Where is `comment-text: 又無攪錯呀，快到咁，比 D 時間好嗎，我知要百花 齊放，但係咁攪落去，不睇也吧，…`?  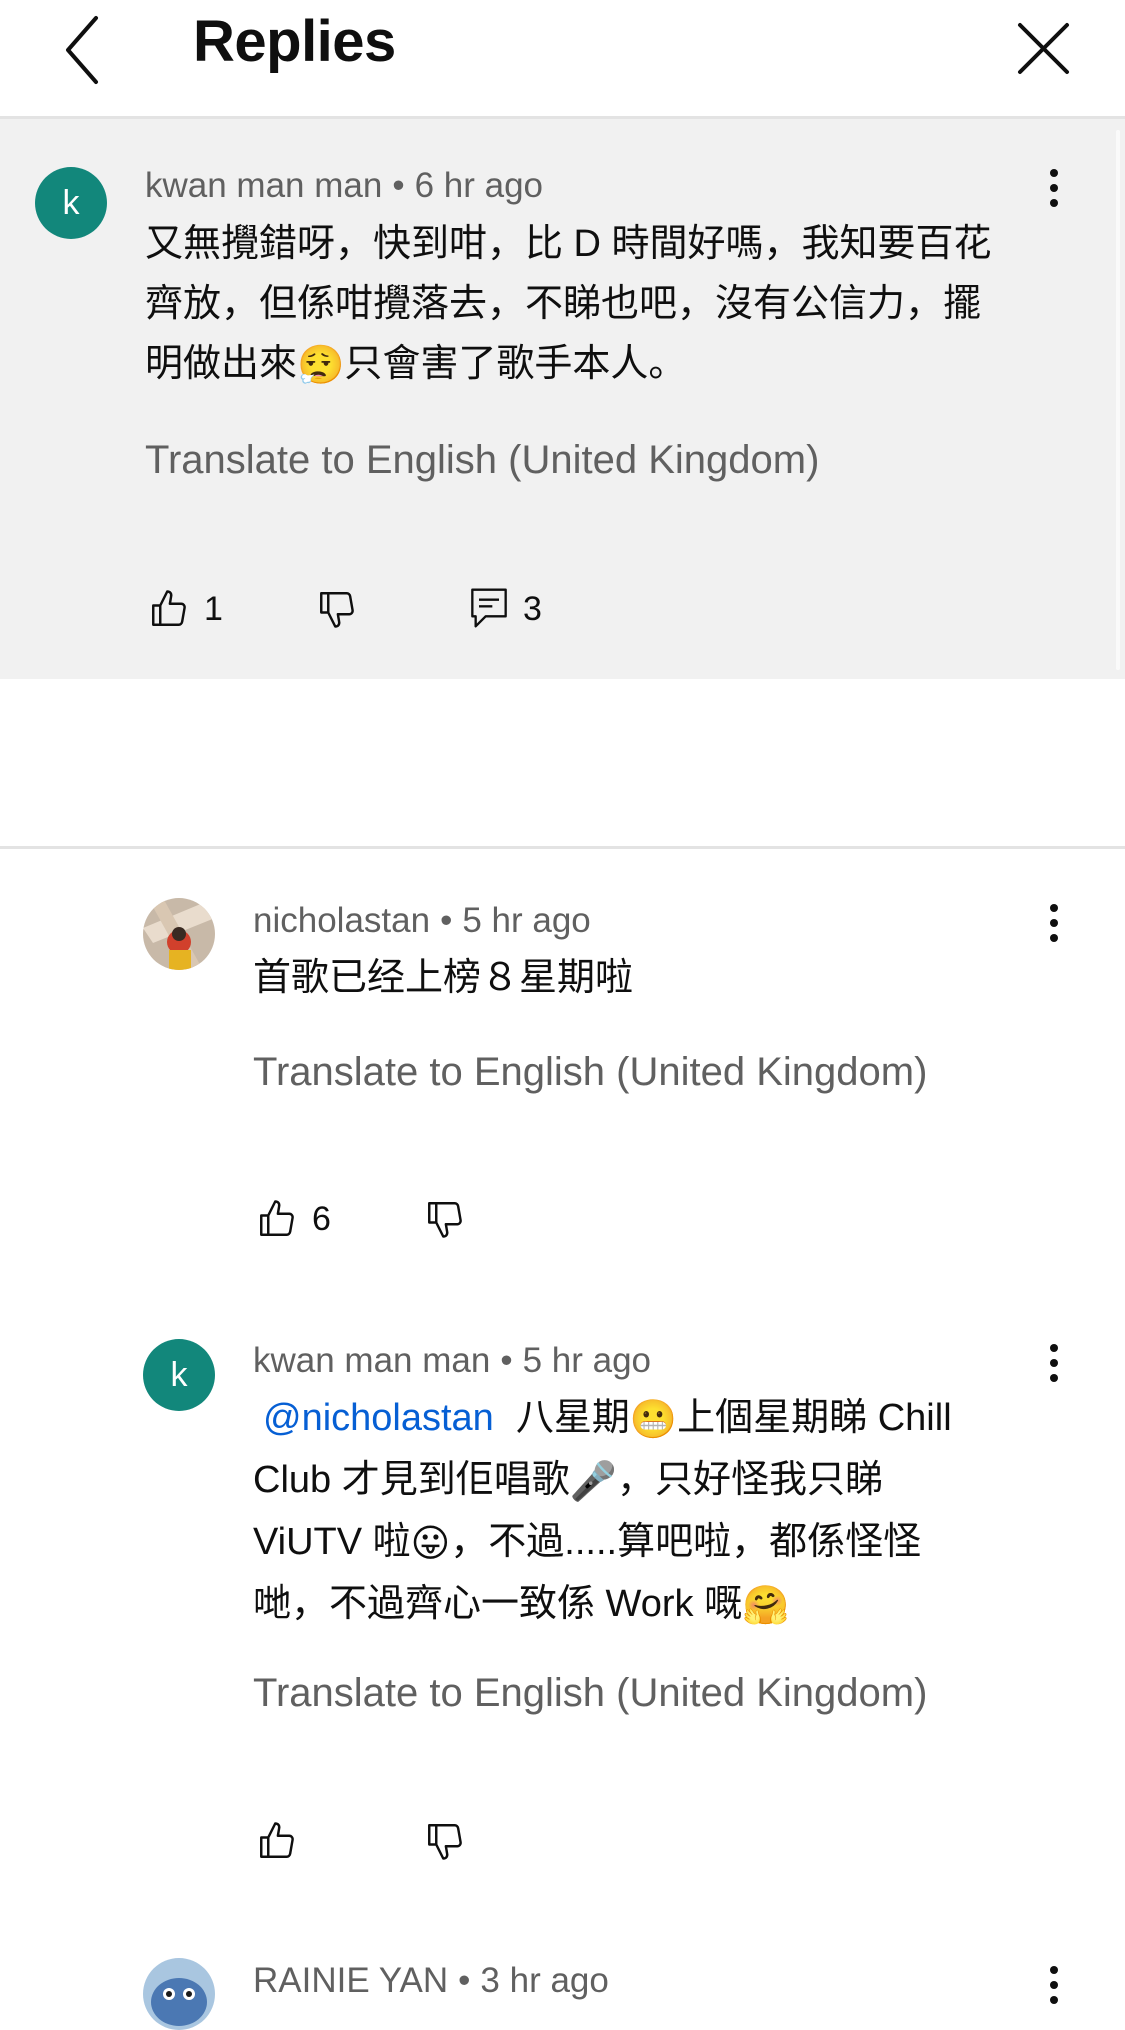 comment-text: 又無攪錯呀，快到咁，比 D 時間好嗎，我知要百花 齊放，但係咁攪落去，不睇也吧，… is located at coordinates (595, 305).